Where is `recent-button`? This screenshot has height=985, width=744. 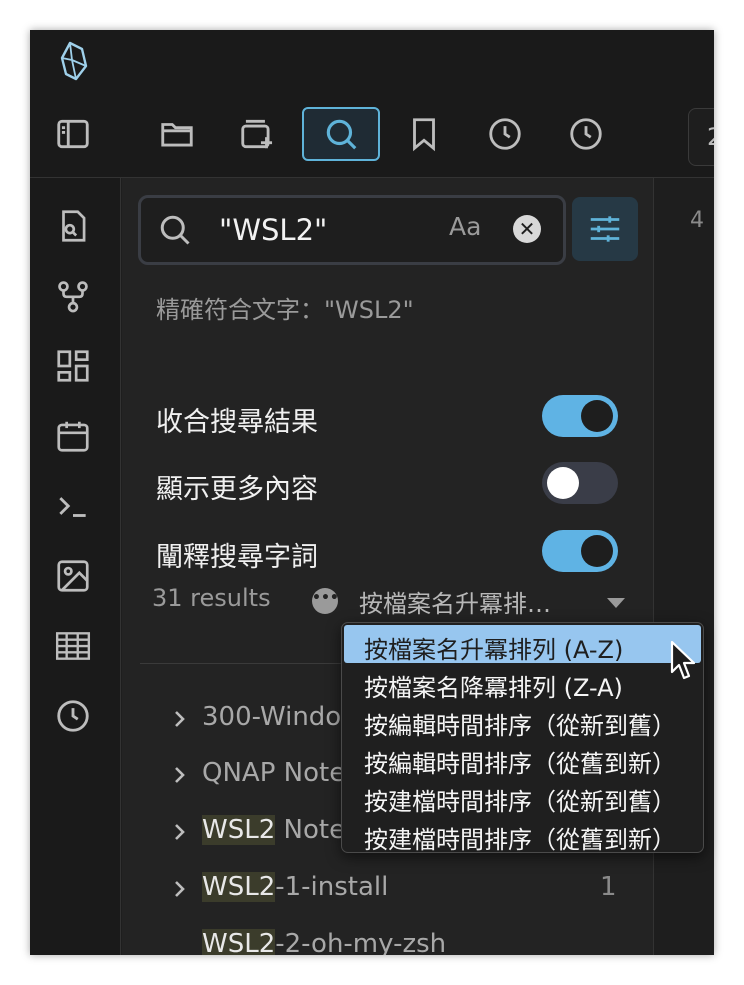 recent-button is located at coordinates (505, 134).